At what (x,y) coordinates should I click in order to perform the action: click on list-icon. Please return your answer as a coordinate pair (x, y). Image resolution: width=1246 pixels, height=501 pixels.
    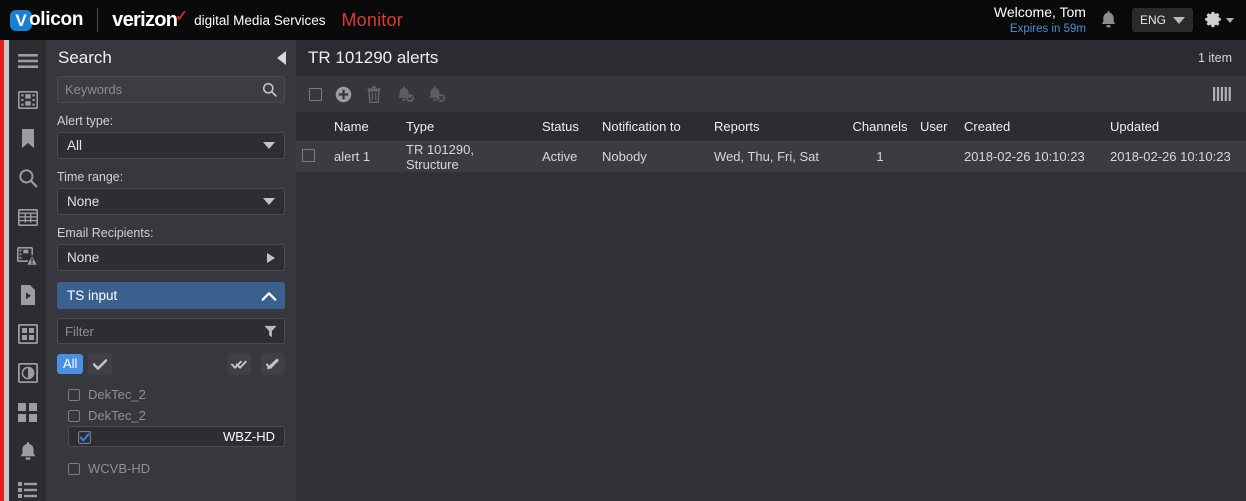
    Looking at the image, I should click on (27, 490).